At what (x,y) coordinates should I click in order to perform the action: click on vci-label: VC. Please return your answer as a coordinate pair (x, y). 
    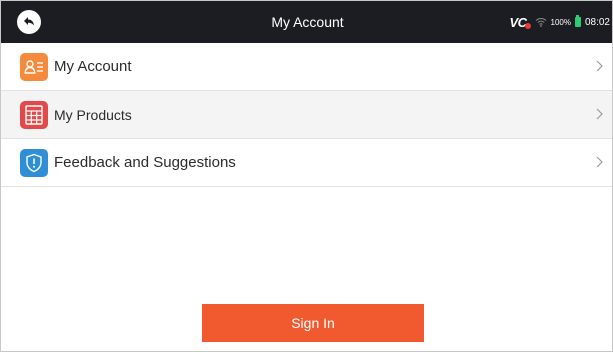
    Looking at the image, I should click on (518, 22).